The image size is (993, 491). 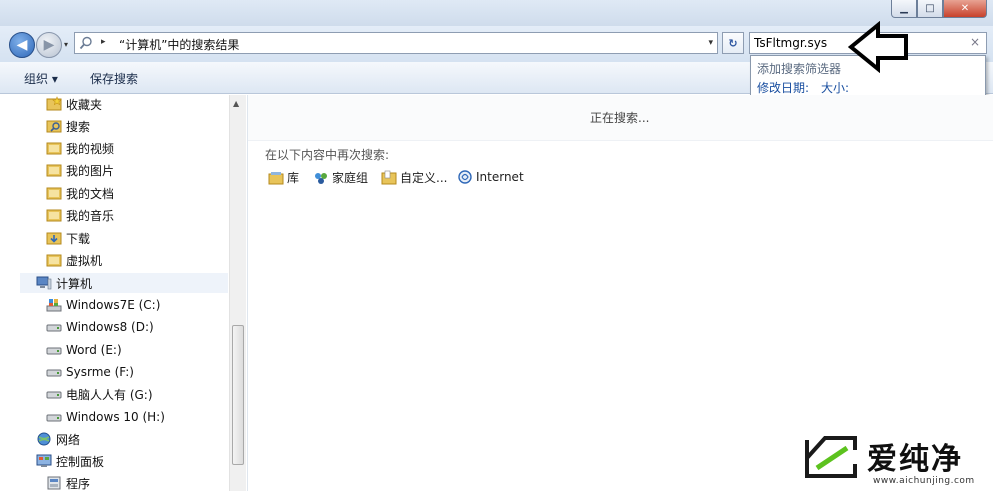 What do you see at coordinates (44, 283) in the screenshot?
I see `computer-icon` at bounding box center [44, 283].